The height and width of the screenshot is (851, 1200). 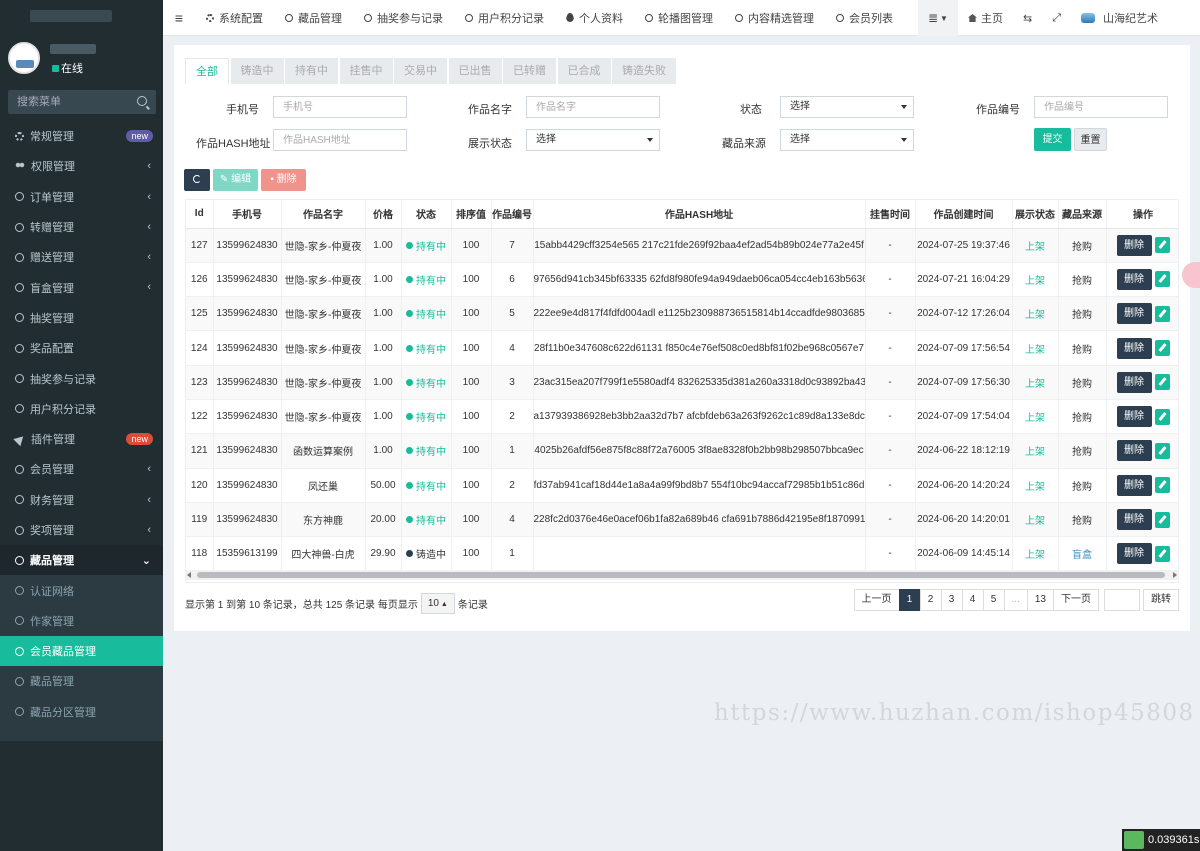 What do you see at coordinates (283, 180) in the screenshot?
I see `delete-button: ▪ 删除` at bounding box center [283, 180].